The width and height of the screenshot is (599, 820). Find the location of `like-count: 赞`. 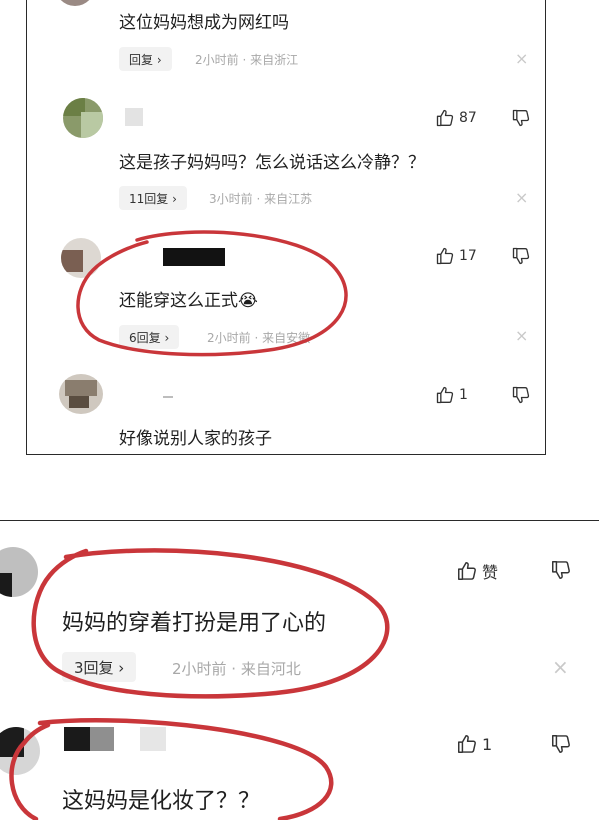

like-count: 赞 is located at coordinates (490, 572).